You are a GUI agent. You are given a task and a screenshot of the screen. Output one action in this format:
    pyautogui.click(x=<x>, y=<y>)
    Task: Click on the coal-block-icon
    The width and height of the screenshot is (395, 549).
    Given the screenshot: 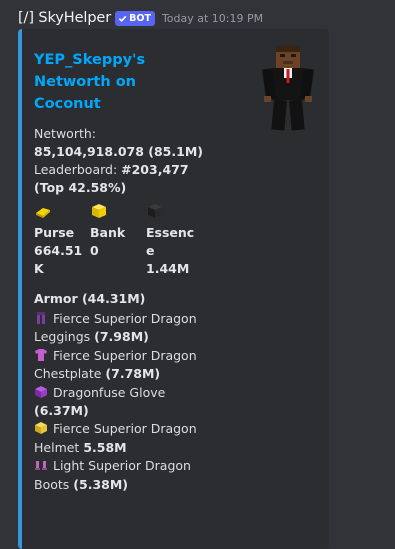 What is the action you would take?
    pyautogui.click(x=155, y=211)
    